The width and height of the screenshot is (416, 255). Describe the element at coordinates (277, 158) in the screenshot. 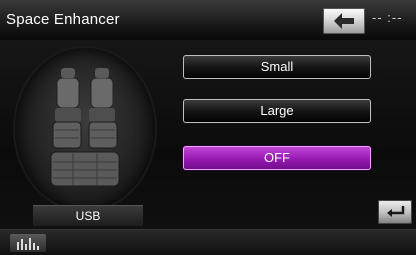

I see `off-option-button: OFF` at that location.